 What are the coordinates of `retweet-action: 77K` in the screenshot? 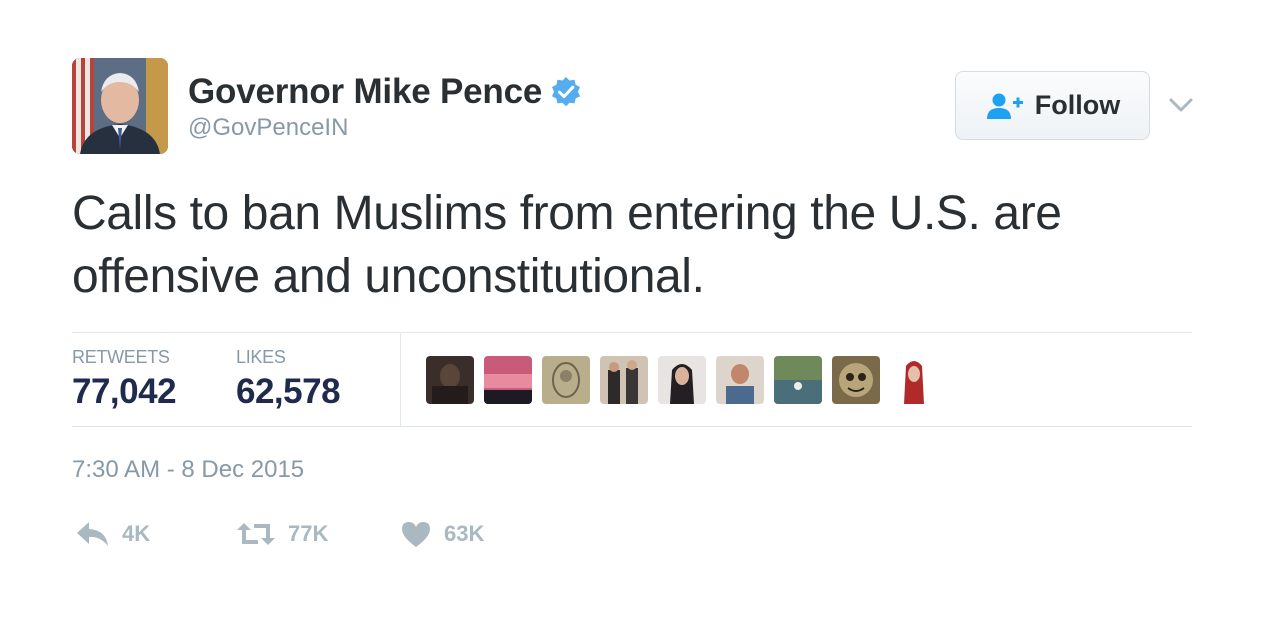 It's located at (282, 534).